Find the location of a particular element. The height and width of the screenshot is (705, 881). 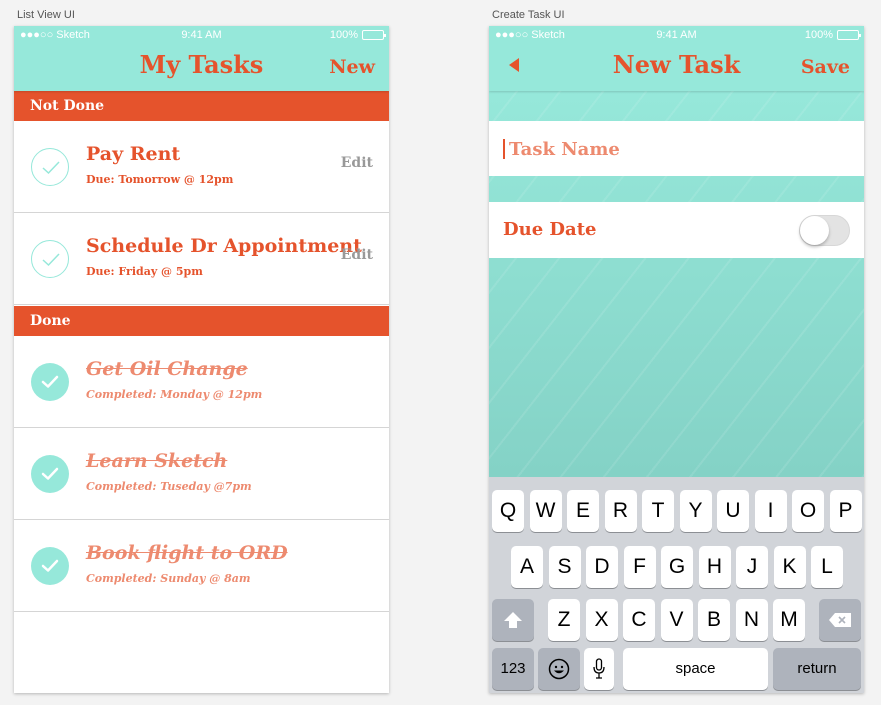

text-cursor is located at coordinates (504, 149).